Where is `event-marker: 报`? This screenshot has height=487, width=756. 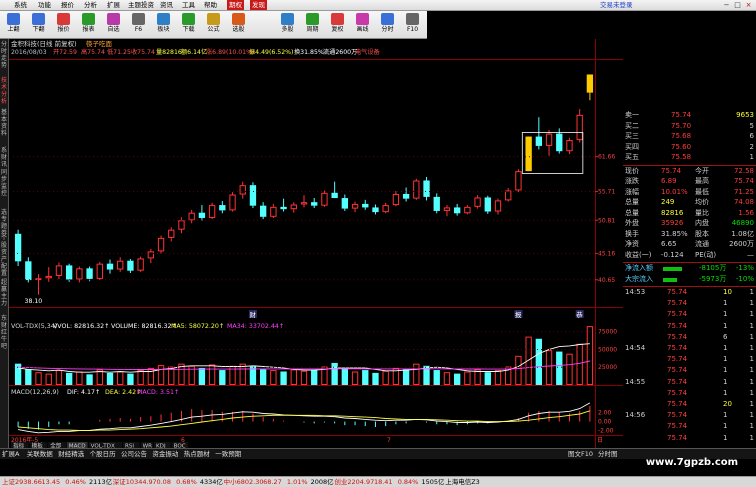 event-marker: 报 is located at coordinates (518, 314).